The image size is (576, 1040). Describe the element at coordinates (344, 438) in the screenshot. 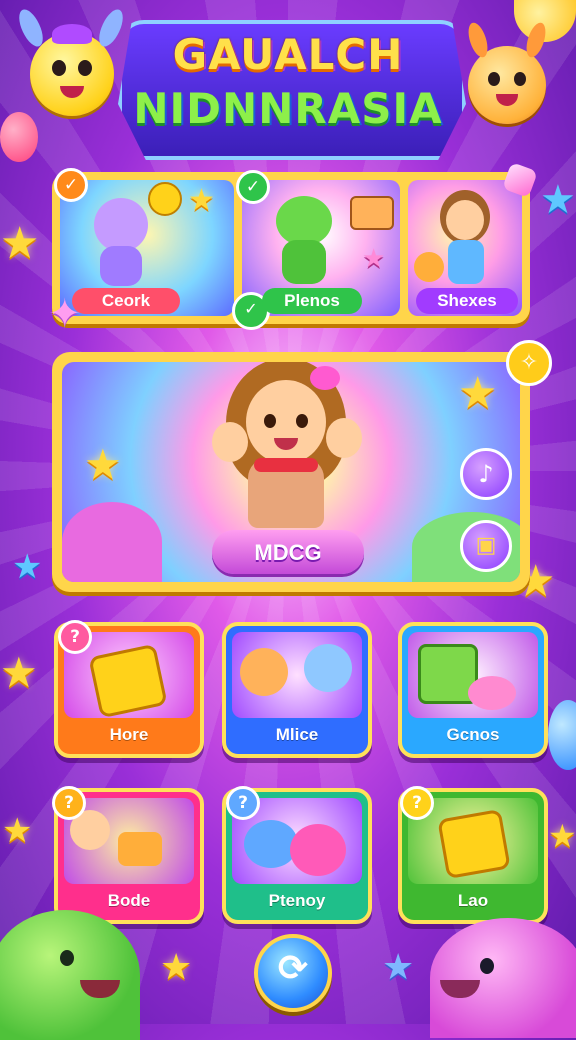

I see `girl-hand-right` at that location.